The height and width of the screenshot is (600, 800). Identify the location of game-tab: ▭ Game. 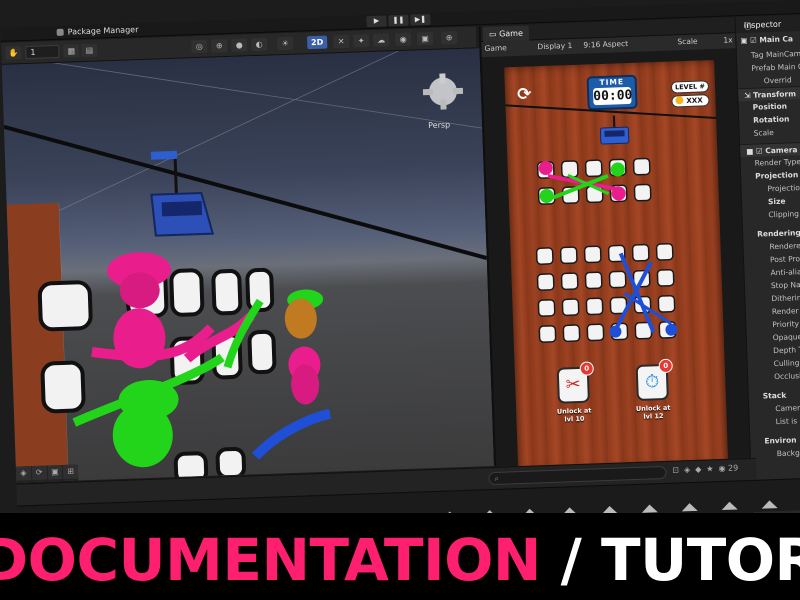
(506, 34).